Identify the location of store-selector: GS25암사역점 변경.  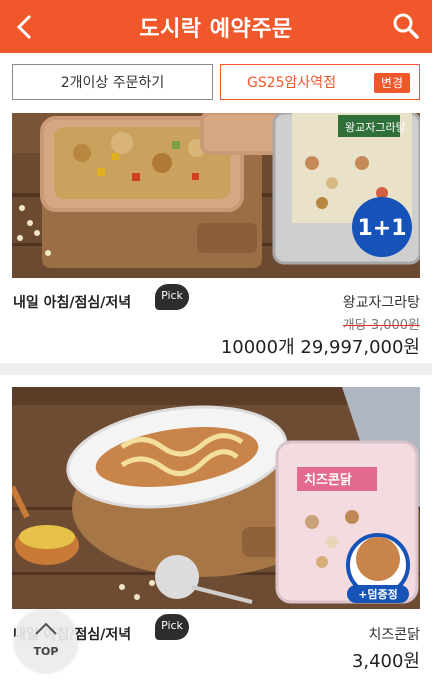
(320, 82).